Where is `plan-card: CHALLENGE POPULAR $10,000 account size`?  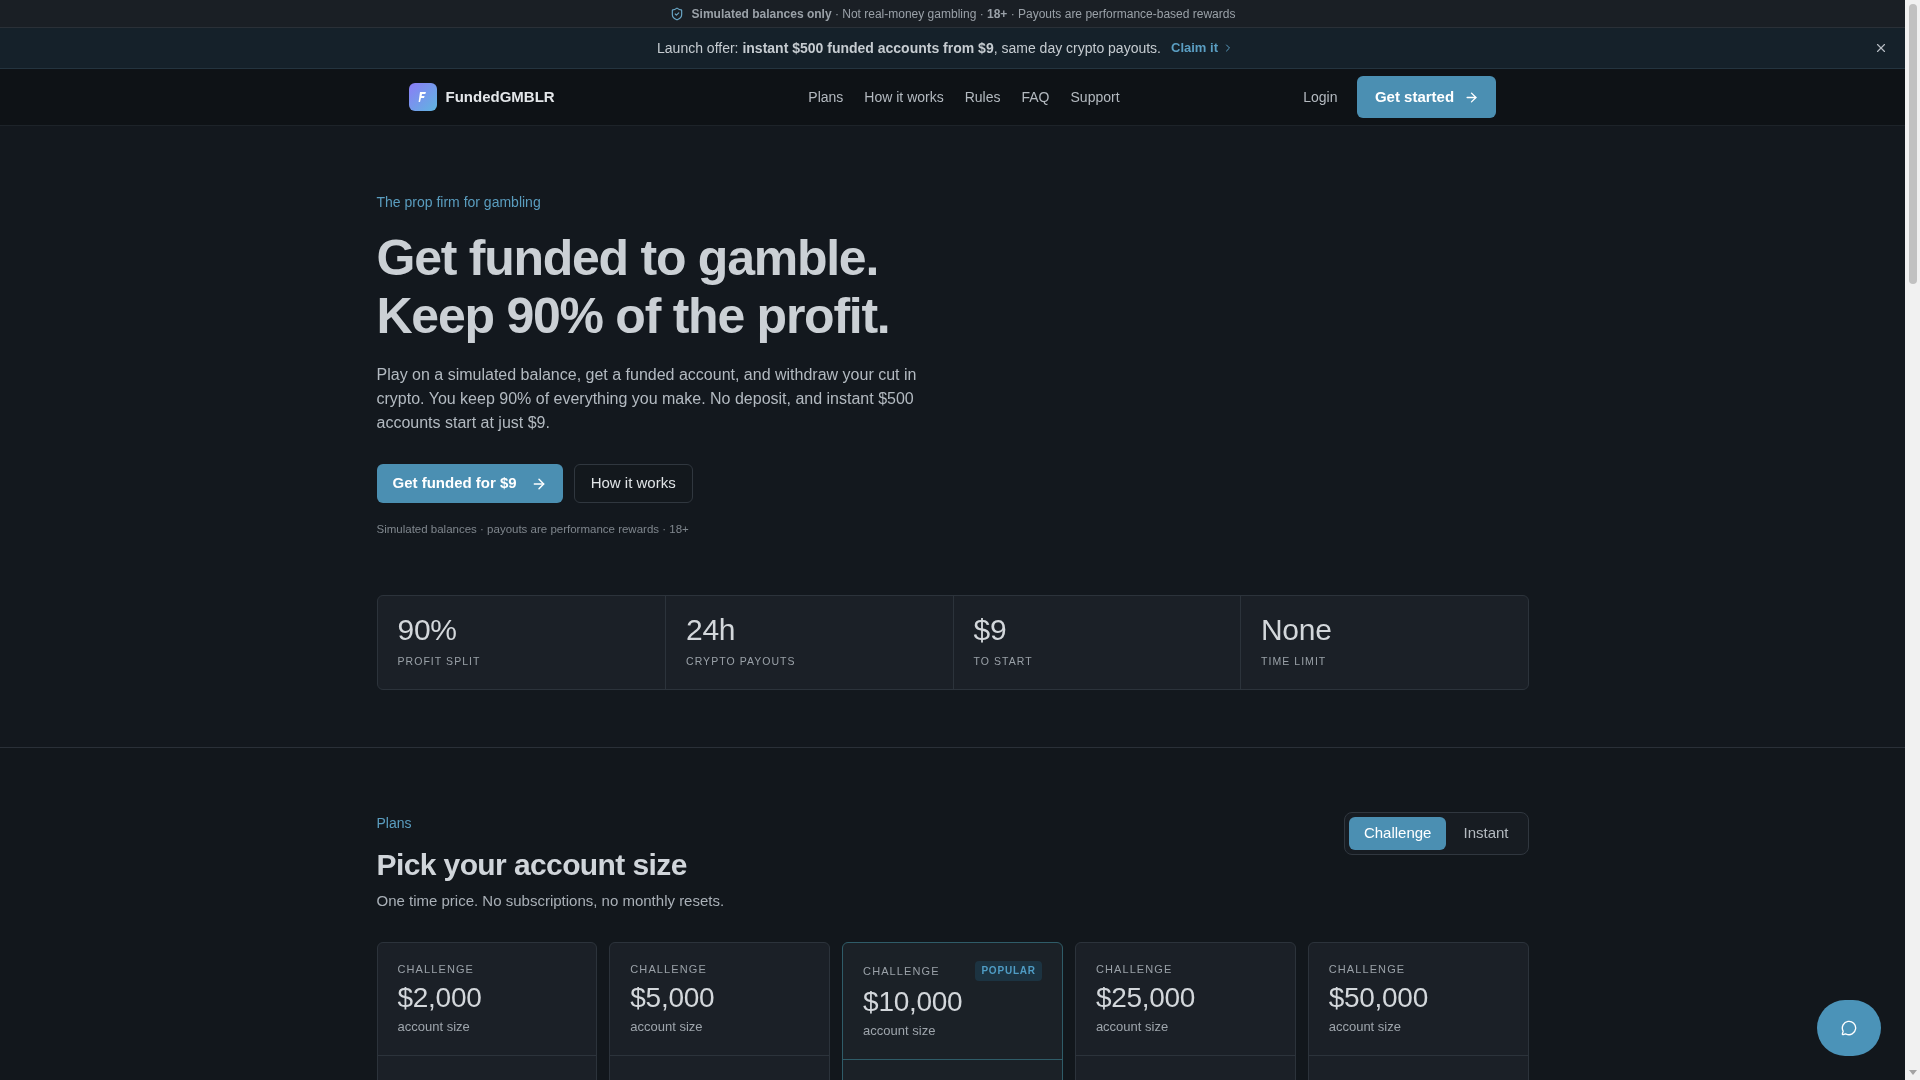 plan-card: CHALLENGE POPULAR $10,000 account size is located at coordinates (952, 1011).